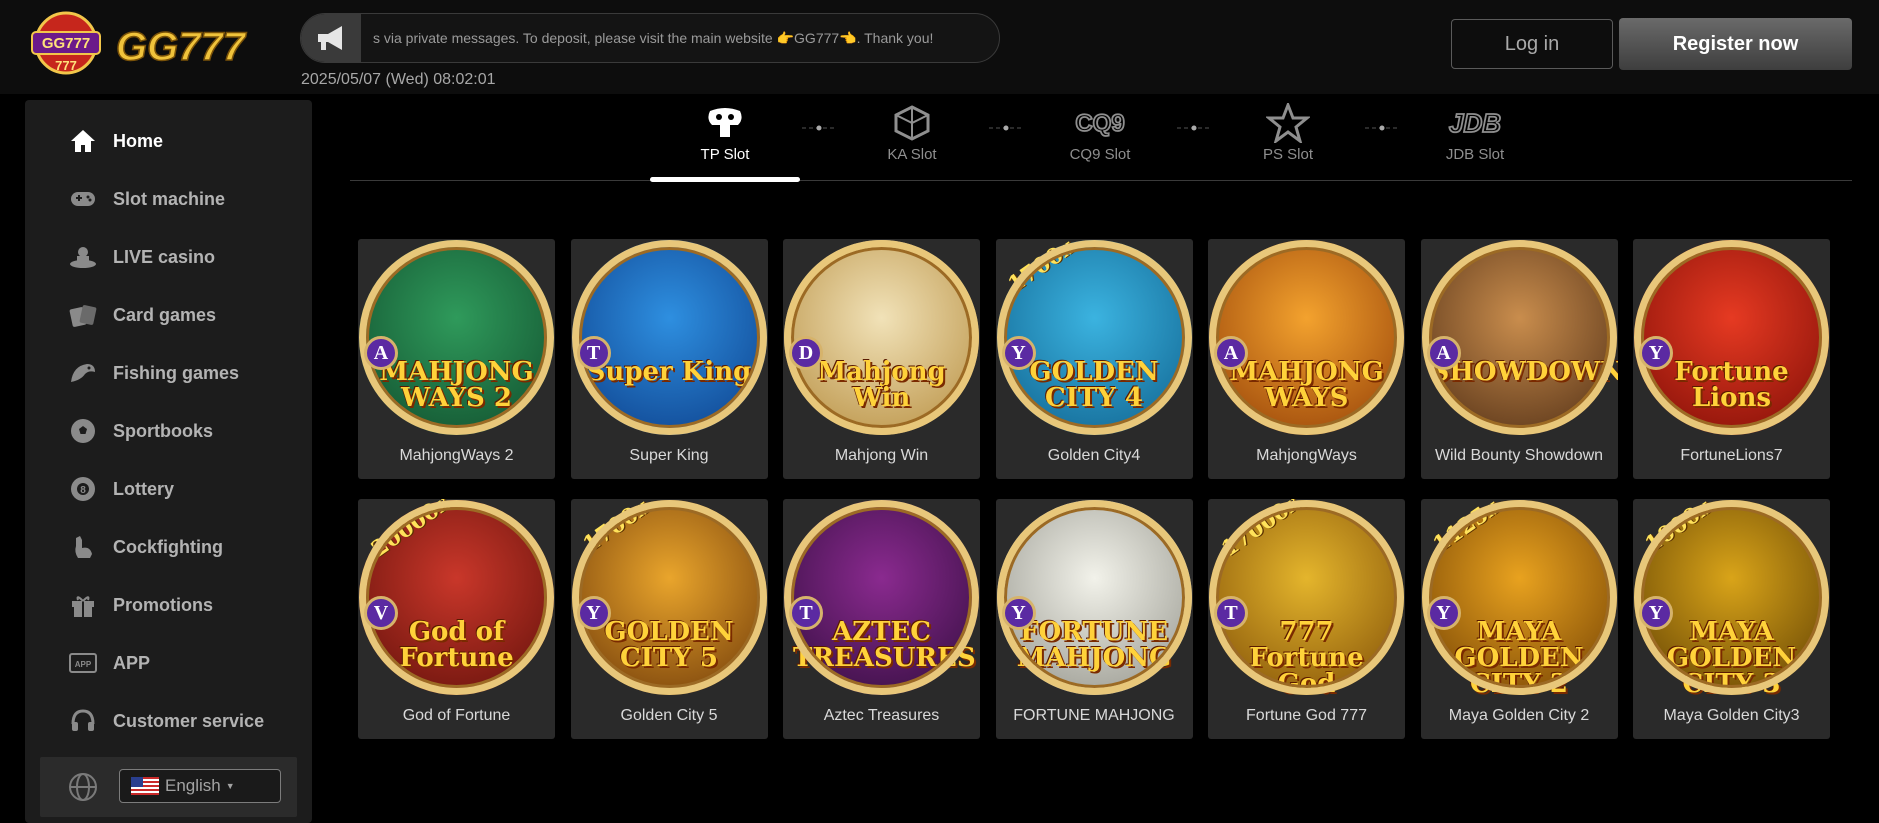 This screenshot has width=1879, height=823. What do you see at coordinates (1731, 359) in the screenshot?
I see `game-card: Fortune Lions Y FortuneLions7` at bounding box center [1731, 359].